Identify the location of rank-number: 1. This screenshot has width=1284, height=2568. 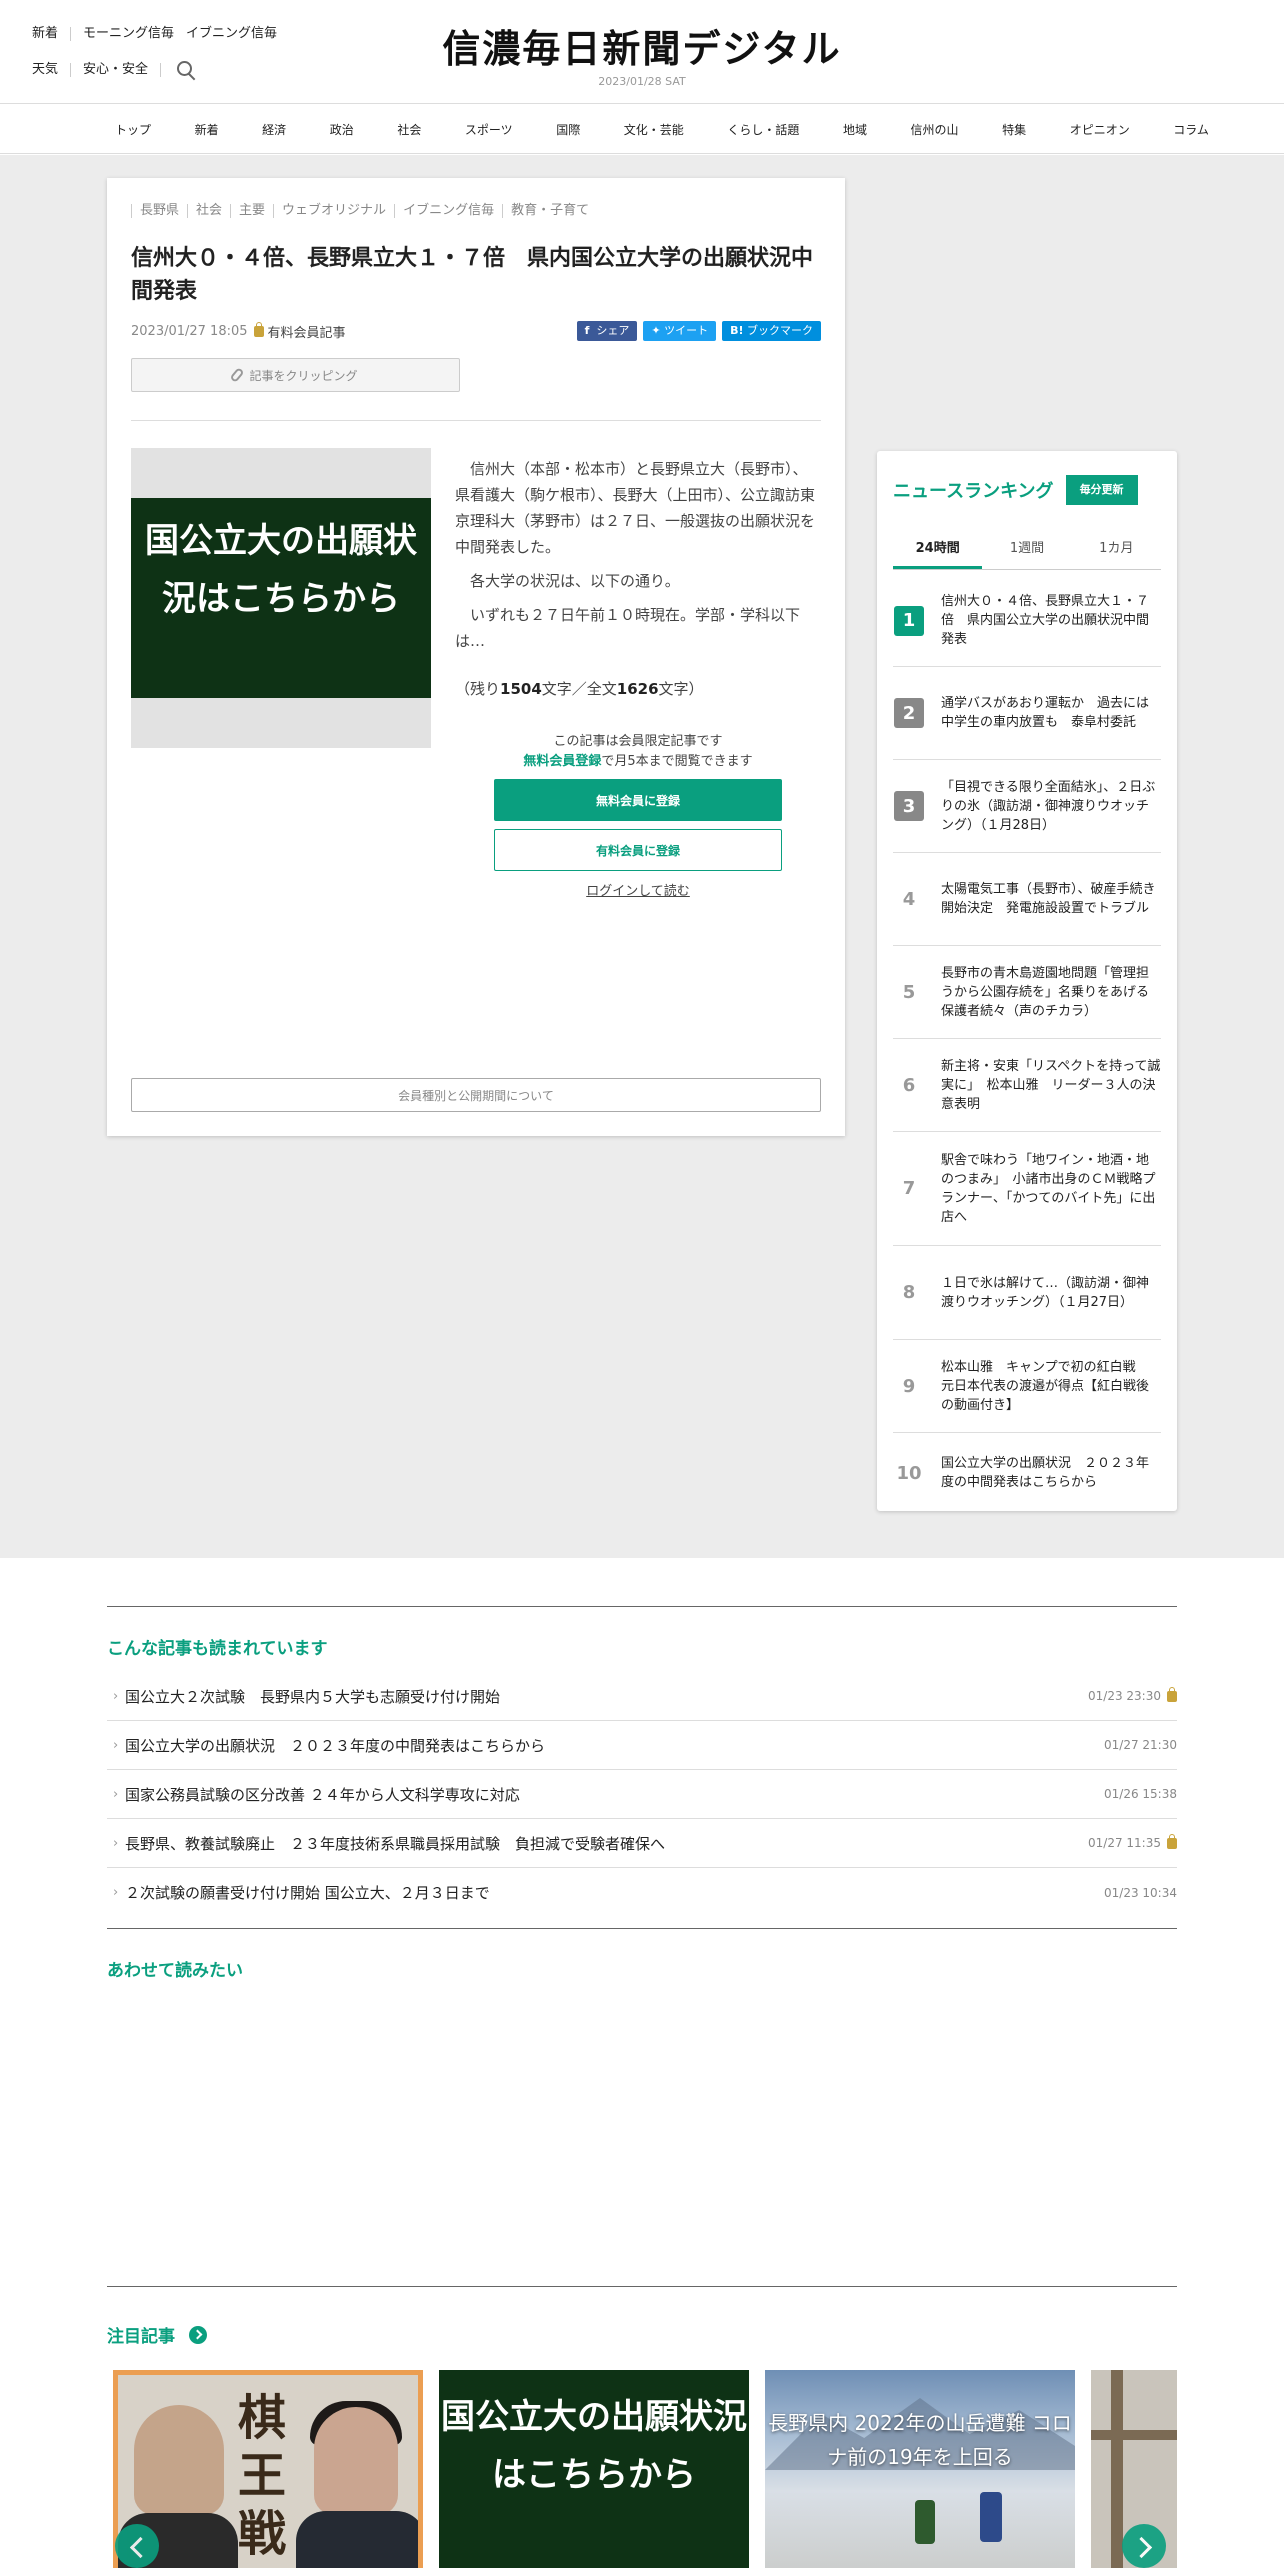
(909, 620).